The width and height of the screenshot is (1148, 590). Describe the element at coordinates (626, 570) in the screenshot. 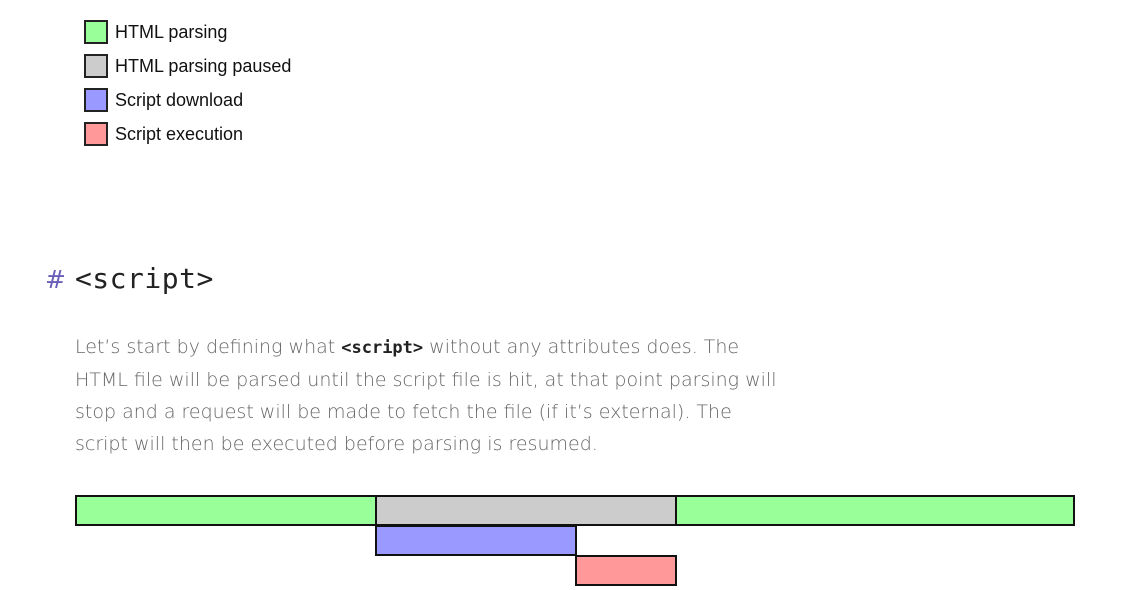

I see `timeline-script-execution-bar` at that location.